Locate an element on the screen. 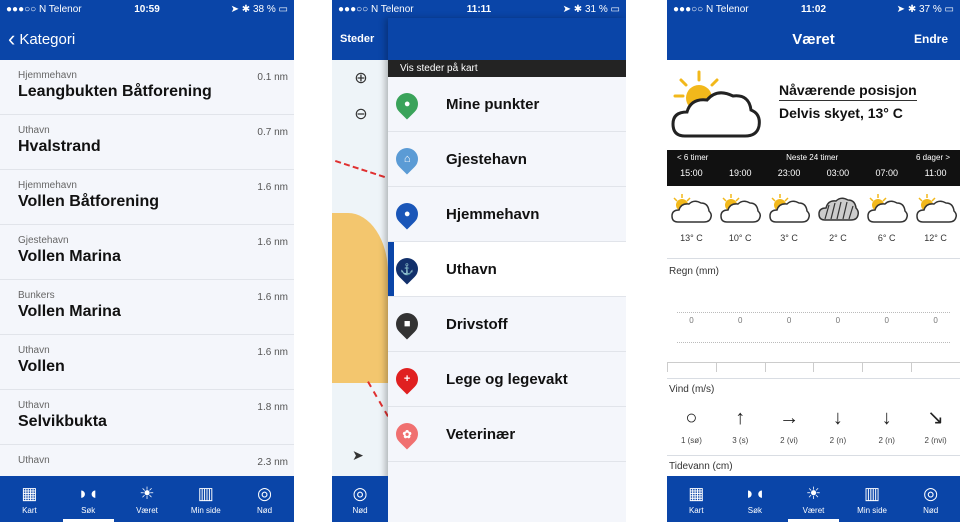 The width and height of the screenshot is (960, 522). item-name: Vollen is located at coordinates (41, 366).